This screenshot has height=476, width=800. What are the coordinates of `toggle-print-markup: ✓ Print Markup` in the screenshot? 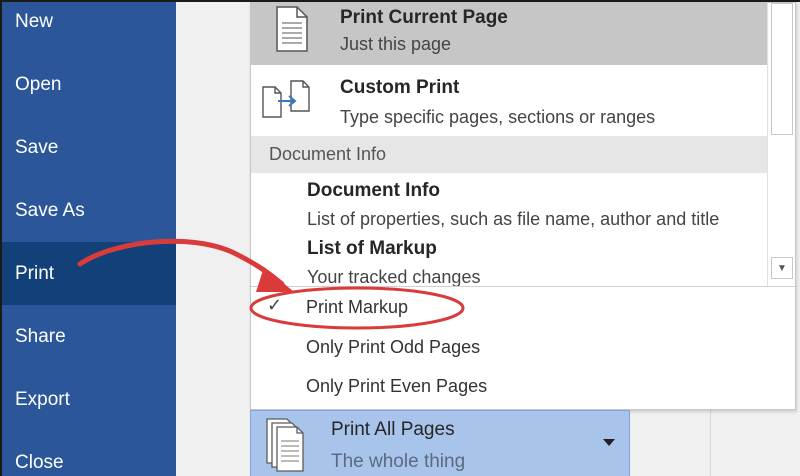 It's located at (524, 308).